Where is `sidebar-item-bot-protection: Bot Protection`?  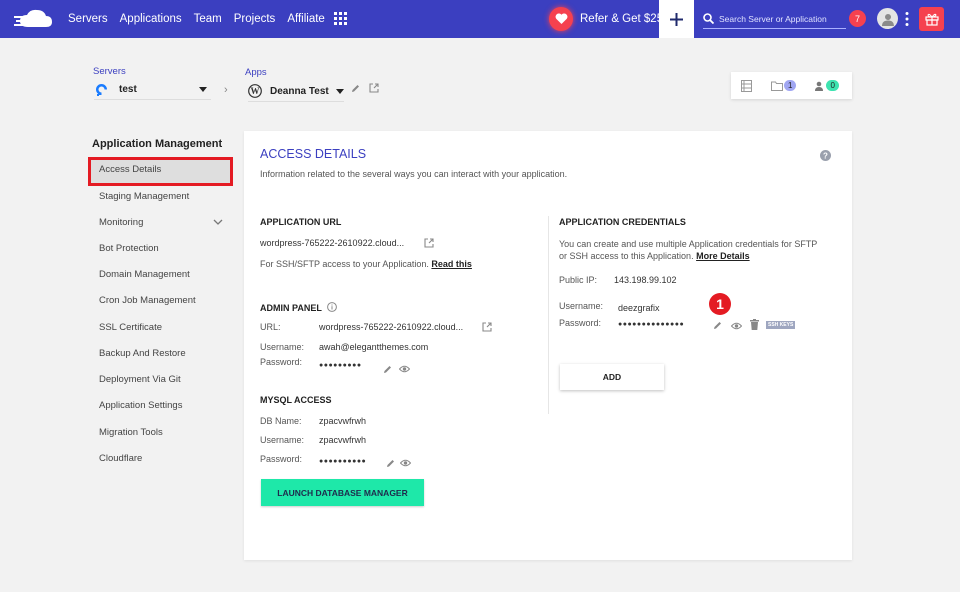
sidebar-item-bot-protection: Bot Protection is located at coordinates (129, 248).